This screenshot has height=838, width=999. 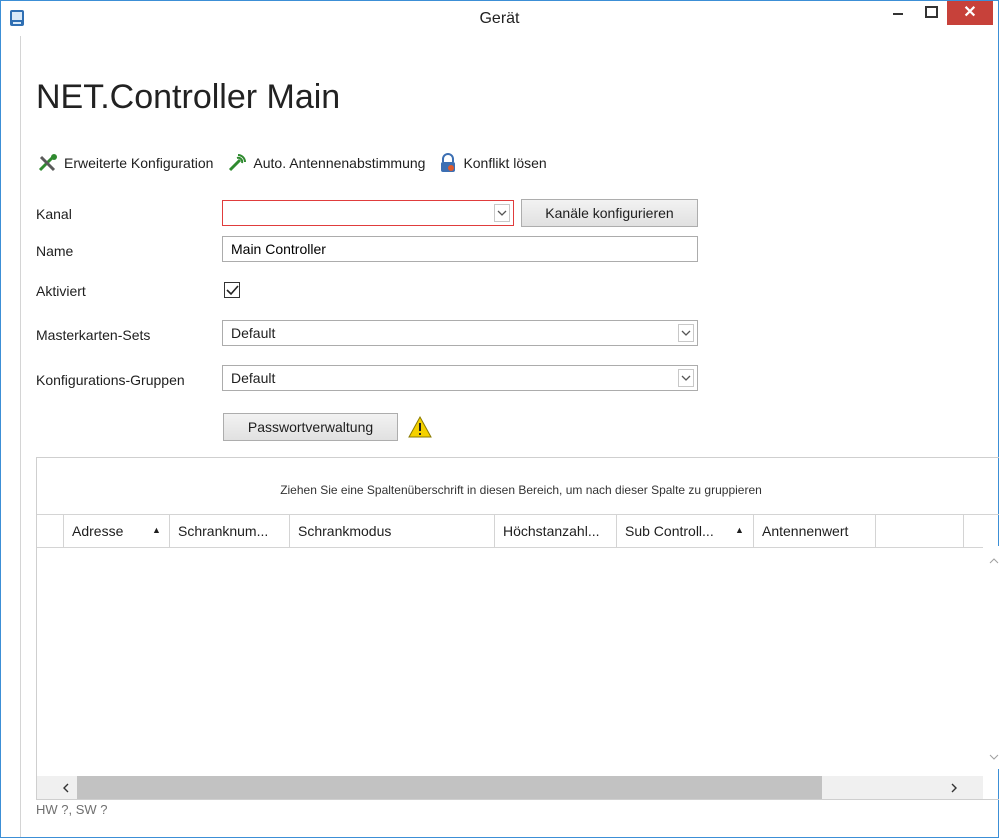 What do you see at coordinates (391, 531) in the screenshot?
I see `column-schrankmodus: Schrankmodus` at bounding box center [391, 531].